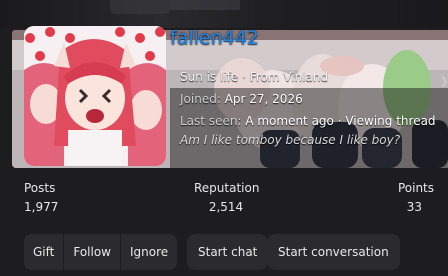 The width and height of the screenshot is (448, 276). I want to click on stat-posts-label: Posts, so click(40, 188).